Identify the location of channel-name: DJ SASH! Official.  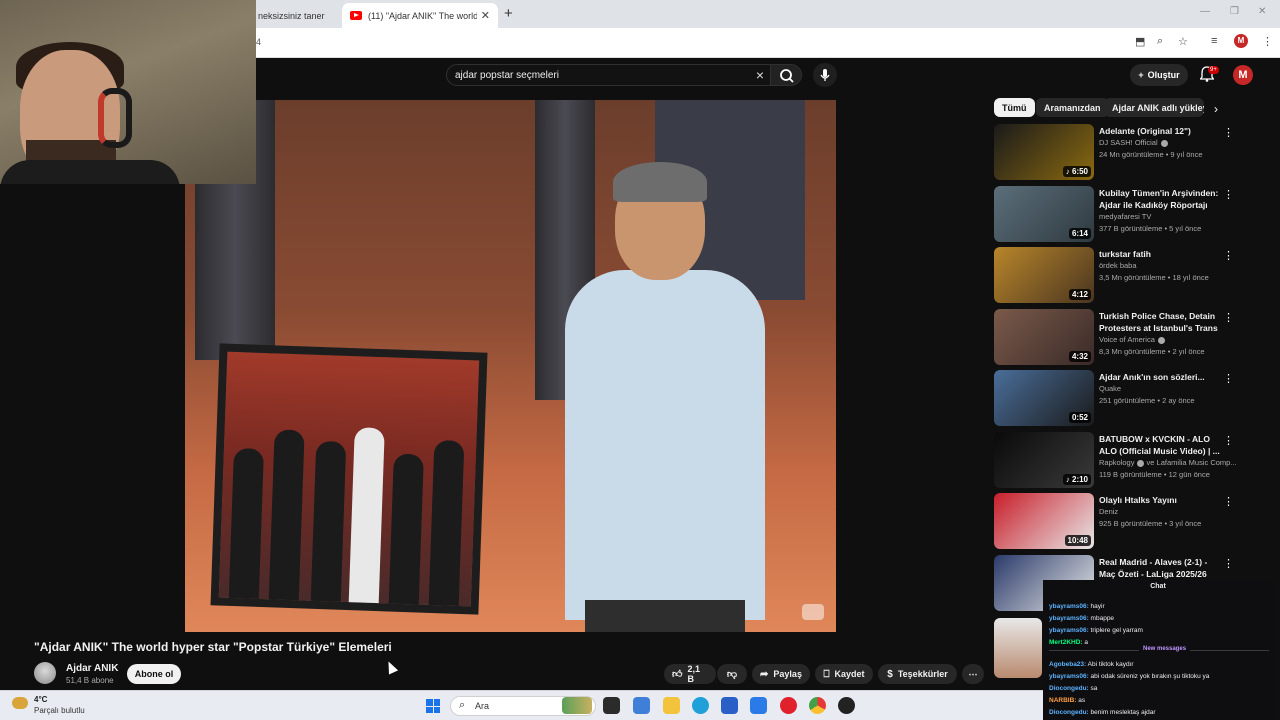
(1133, 142).